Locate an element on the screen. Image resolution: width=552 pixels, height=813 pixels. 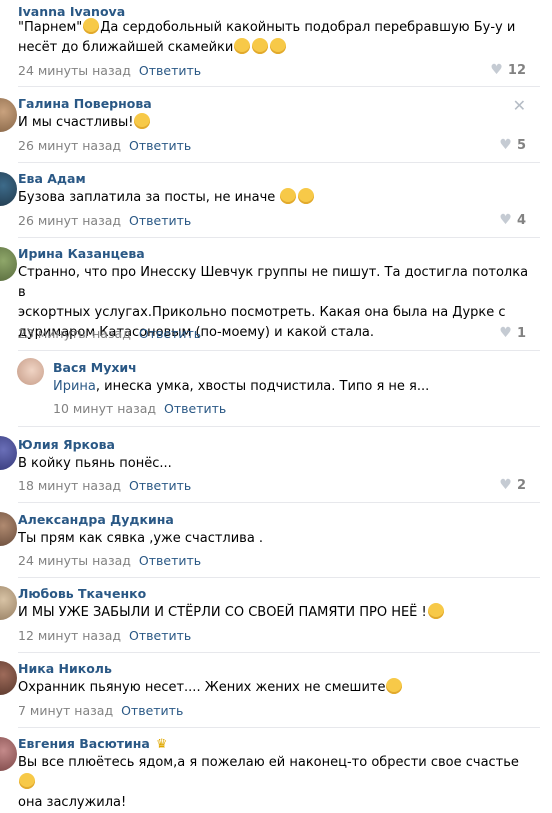
comment-text: И мы счастливы! is located at coordinates (274, 123).